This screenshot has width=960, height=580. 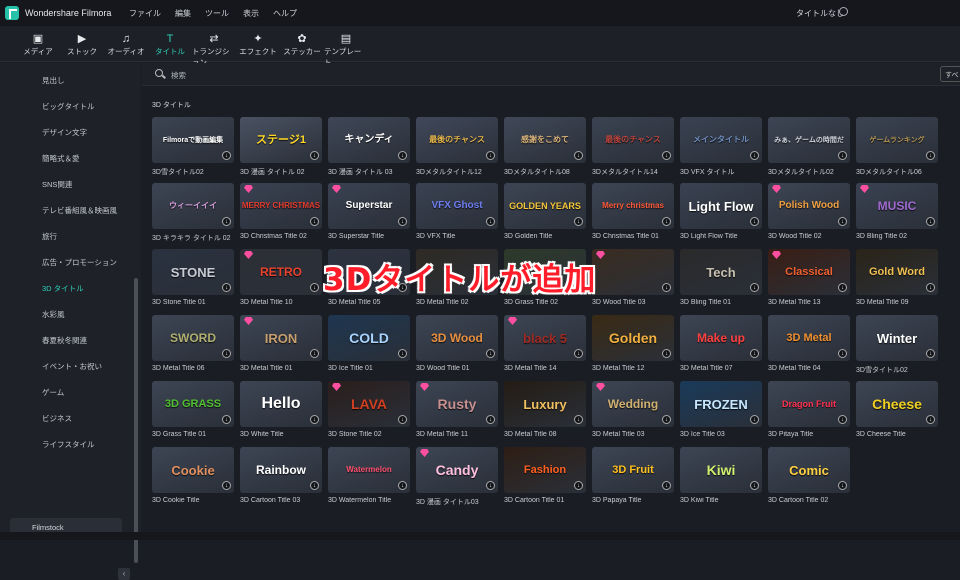 What do you see at coordinates (369, 470) in the screenshot?
I see `title-thumbnail: Watermelon ↓` at bounding box center [369, 470].